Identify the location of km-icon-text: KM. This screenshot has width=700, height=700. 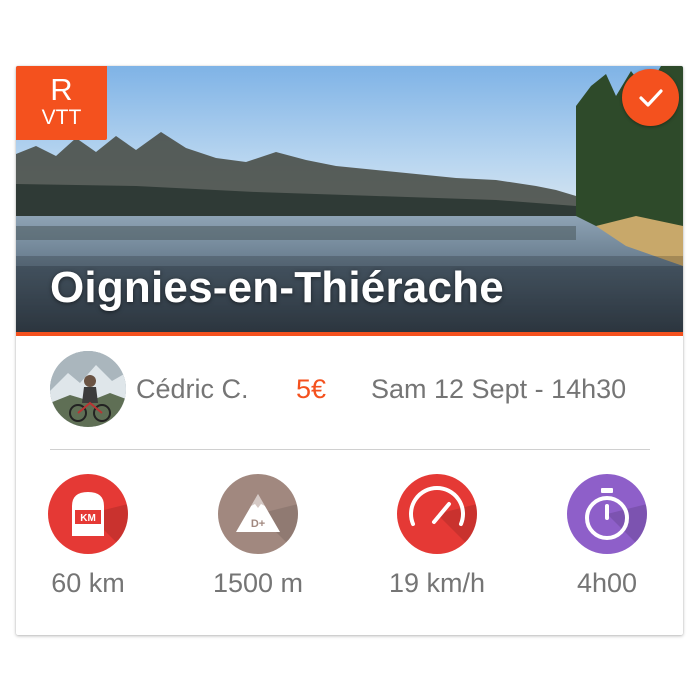
(88, 518).